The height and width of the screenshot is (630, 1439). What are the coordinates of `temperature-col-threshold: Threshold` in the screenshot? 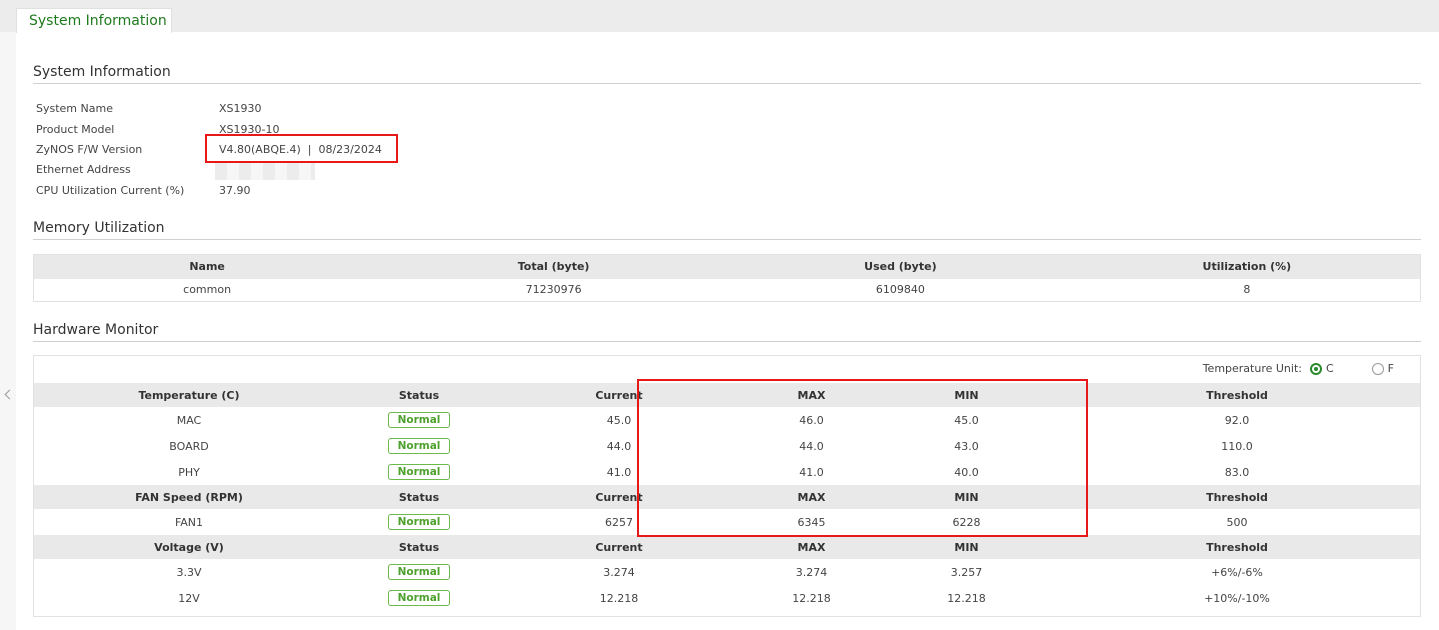 It's located at (1237, 395).